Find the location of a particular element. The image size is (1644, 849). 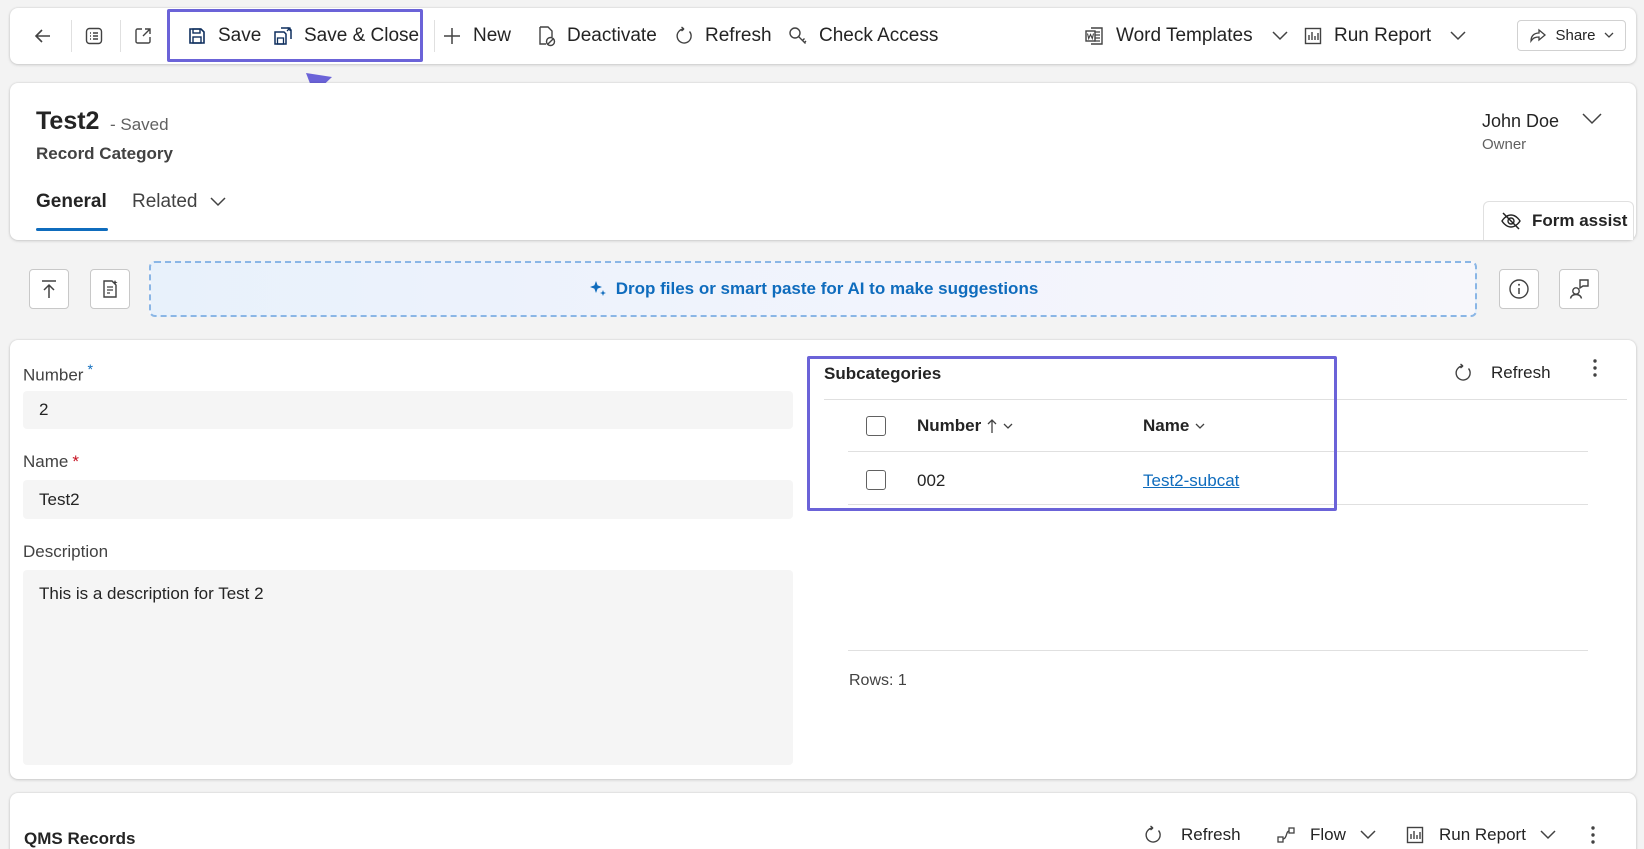

info-button is located at coordinates (1519, 289).